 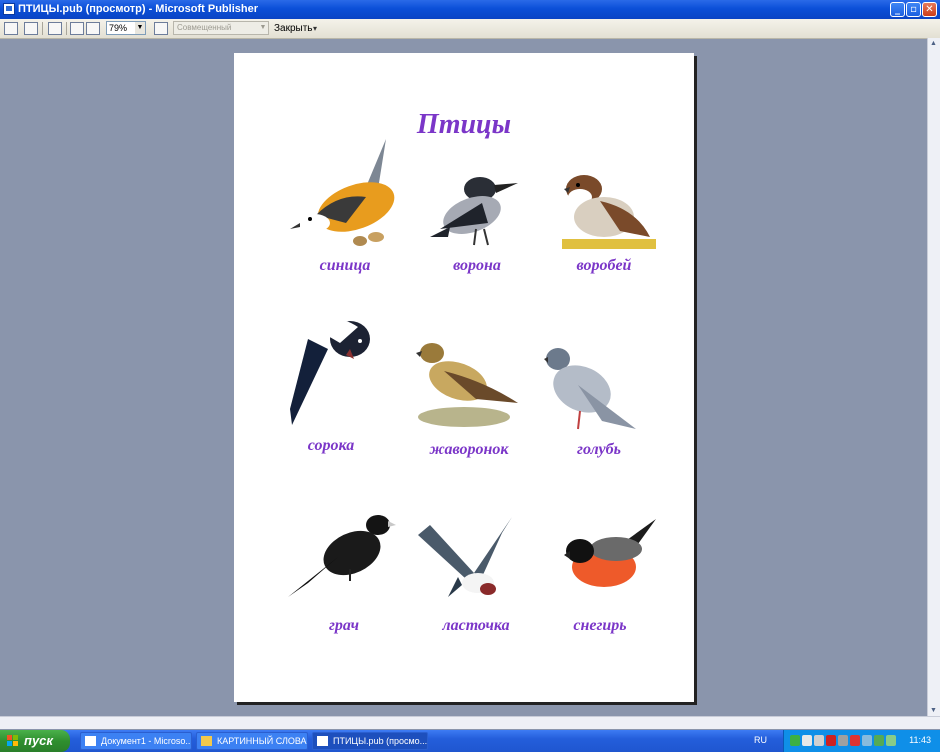 What do you see at coordinates (819, 740) in the screenshot?
I see `volume-icon` at bounding box center [819, 740].